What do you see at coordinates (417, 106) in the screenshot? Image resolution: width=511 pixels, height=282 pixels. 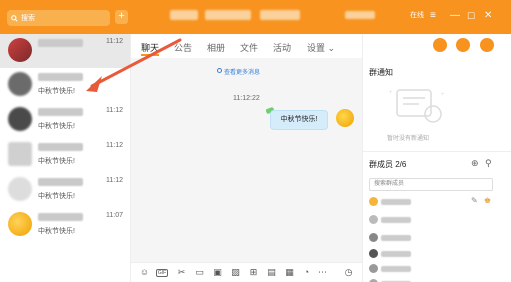 I see `empty-notice-icon: + +` at bounding box center [417, 106].